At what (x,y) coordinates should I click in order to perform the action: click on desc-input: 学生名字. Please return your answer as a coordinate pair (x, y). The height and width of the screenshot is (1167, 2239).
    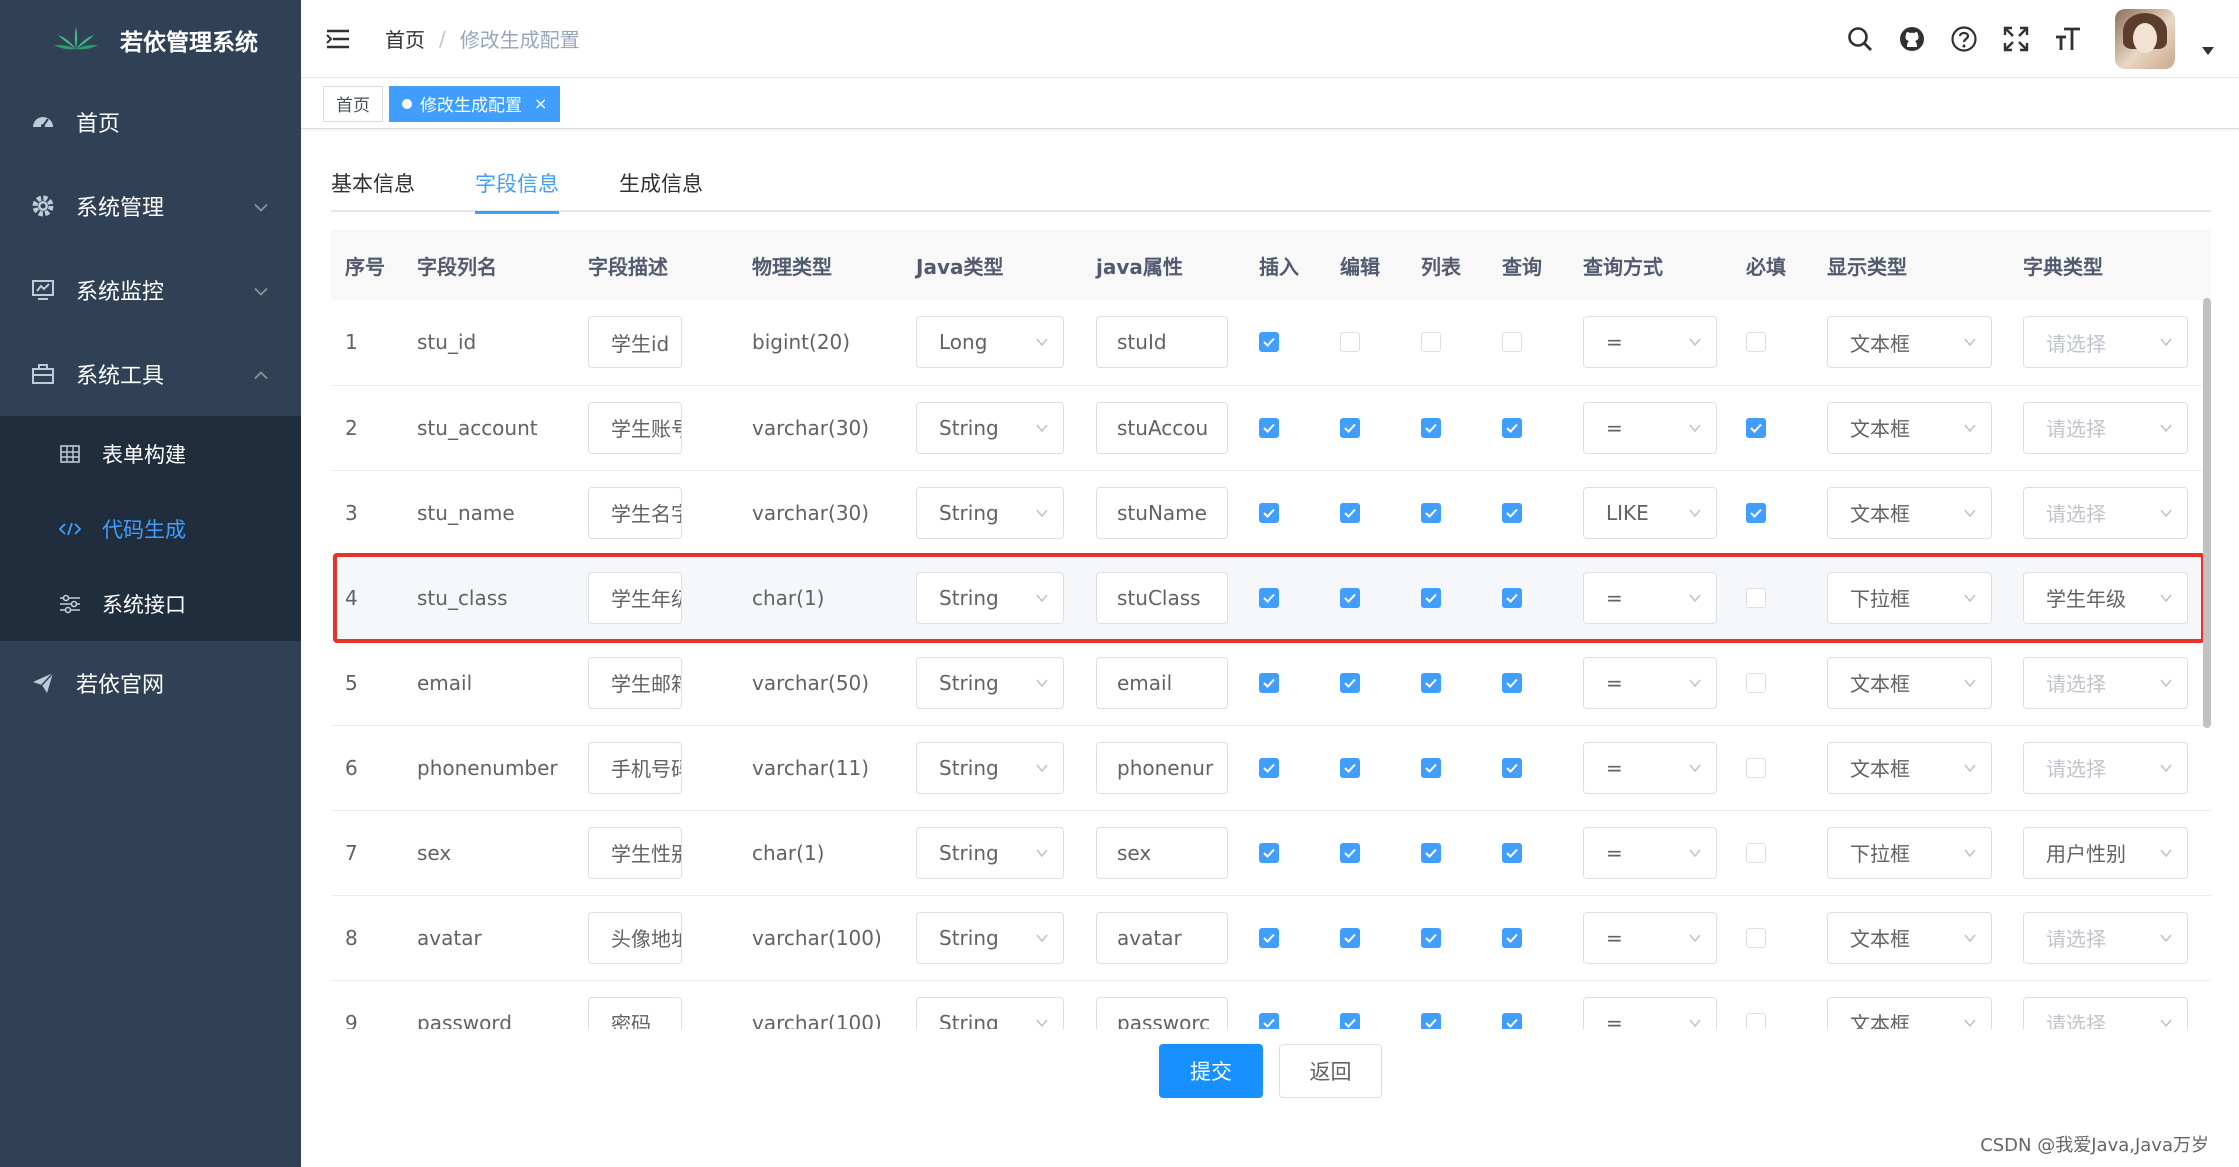
    Looking at the image, I should click on (635, 512).